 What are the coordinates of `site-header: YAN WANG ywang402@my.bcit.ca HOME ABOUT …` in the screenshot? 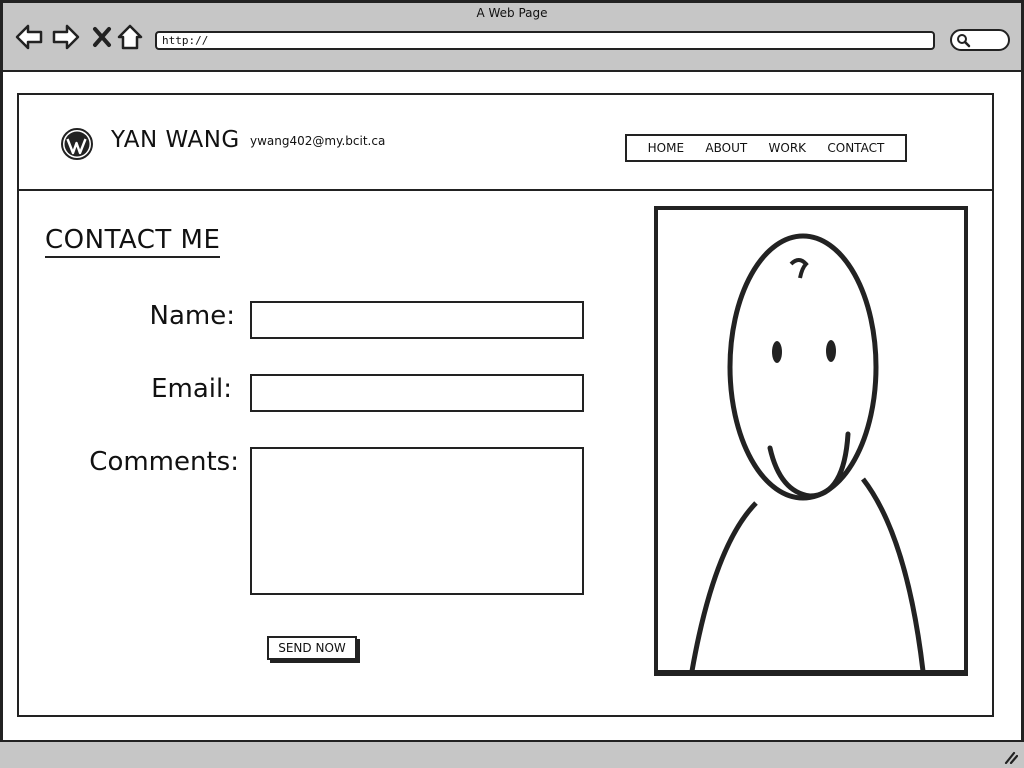 It's located at (505, 143).